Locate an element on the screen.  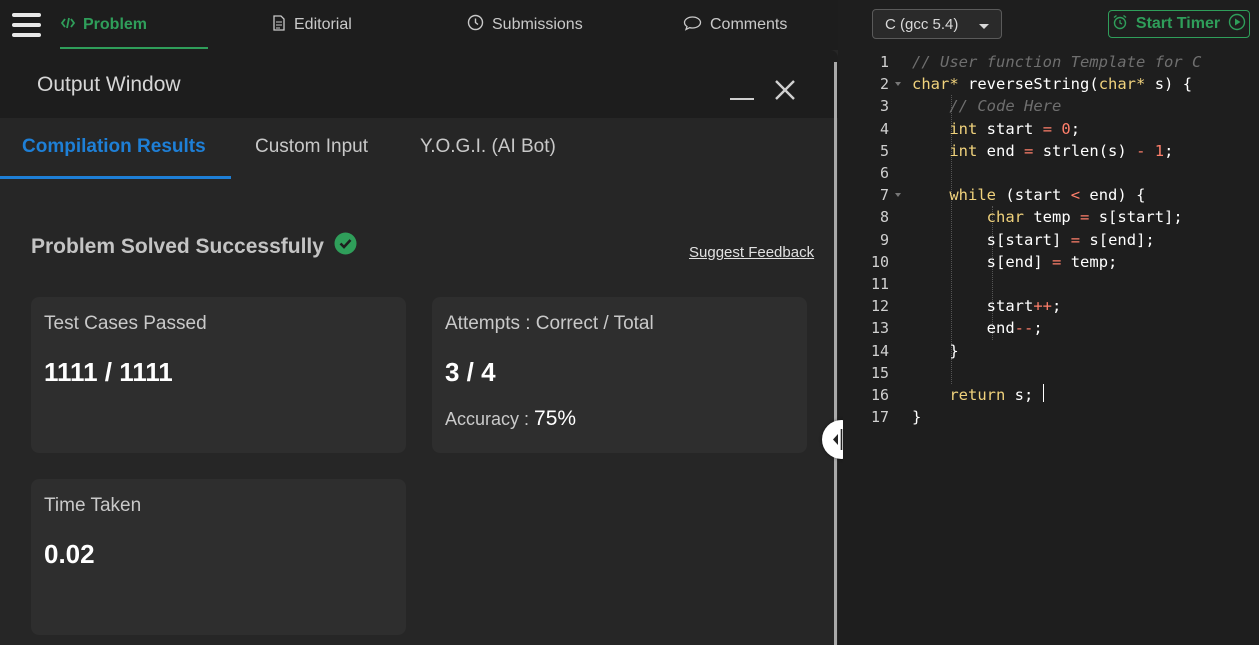
close-icon is located at coordinates (785, 90).